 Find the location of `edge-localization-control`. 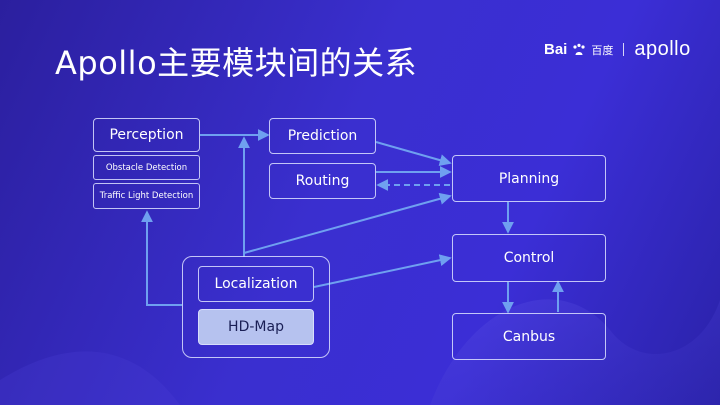

edge-localization-control is located at coordinates (382, 271).